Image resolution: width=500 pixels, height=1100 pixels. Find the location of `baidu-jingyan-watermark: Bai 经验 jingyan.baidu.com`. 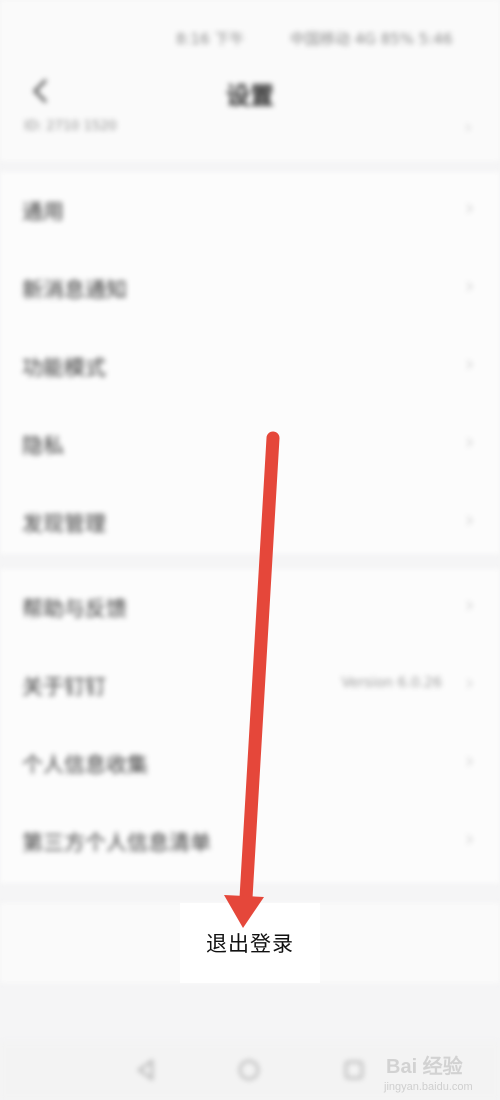

baidu-jingyan-watermark: Bai 经验 jingyan.baidu.com is located at coordinates (439, 1072).